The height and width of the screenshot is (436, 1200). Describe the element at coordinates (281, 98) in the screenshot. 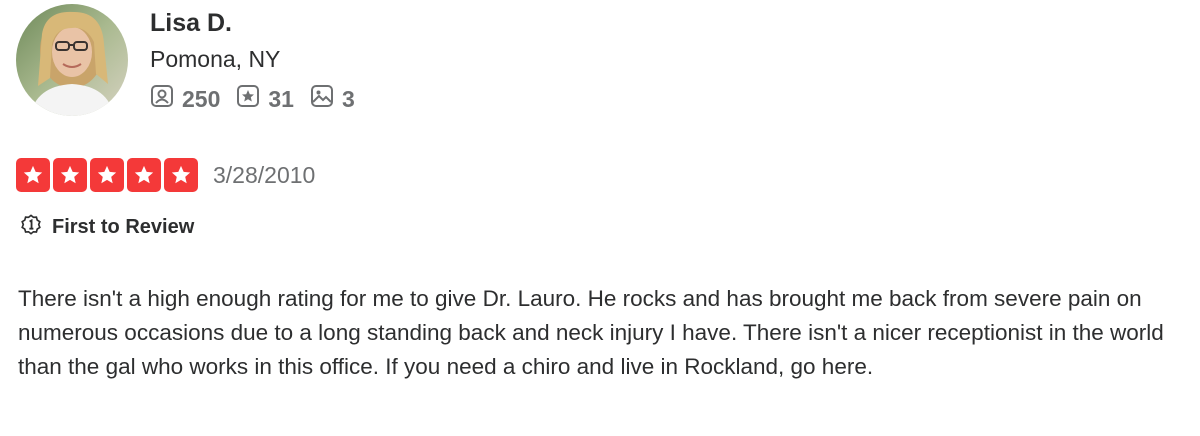

I see `reviews-count: 31` at that location.